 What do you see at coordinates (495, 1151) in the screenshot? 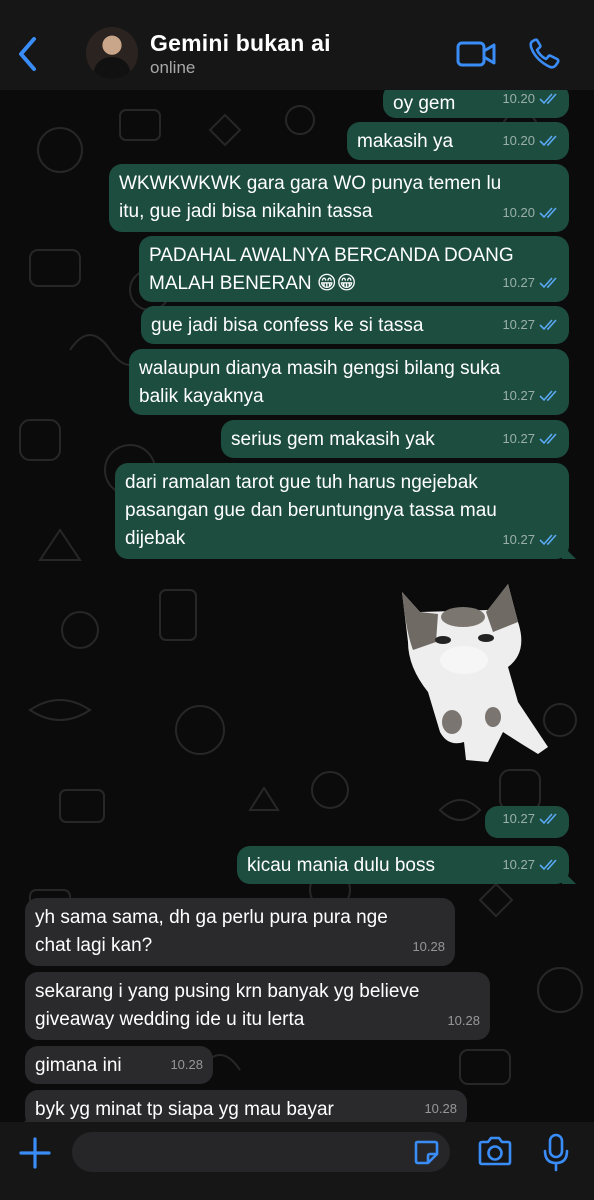
I see `camera-icon` at bounding box center [495, 1151].